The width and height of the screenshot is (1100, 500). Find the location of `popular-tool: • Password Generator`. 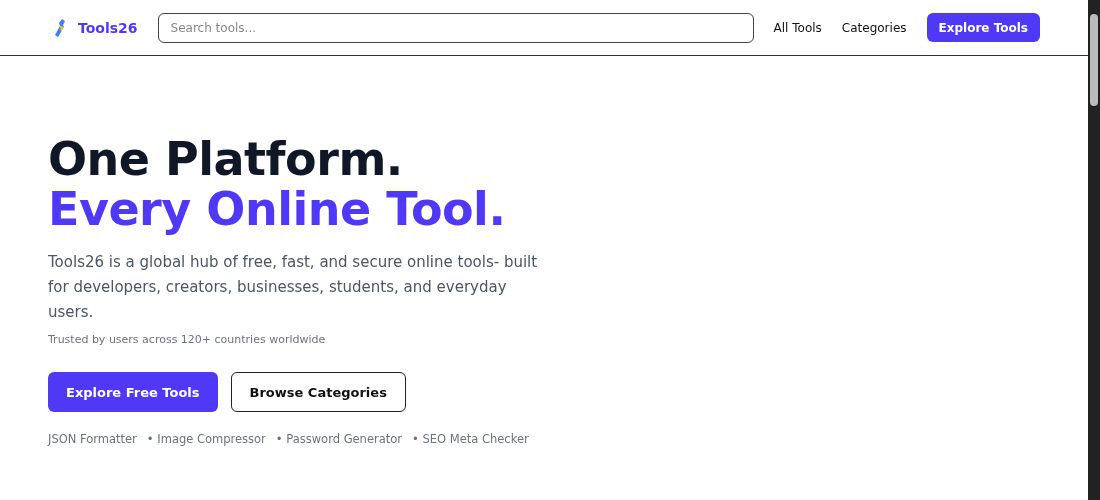

popular-tool: • Password Generator is located at coordinates (339, 439).